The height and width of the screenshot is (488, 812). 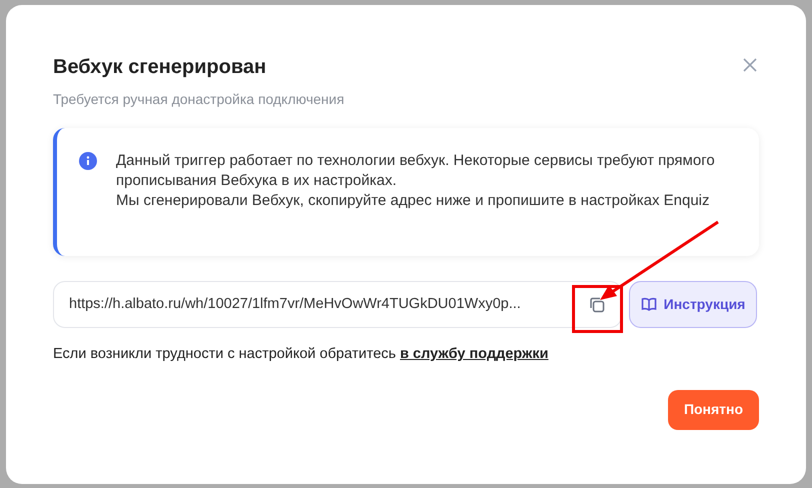 What do you see at coordinates (693, 304) in the screenshot?
I see `instruction-button: Инструкция` at bounding box center [693, 304].